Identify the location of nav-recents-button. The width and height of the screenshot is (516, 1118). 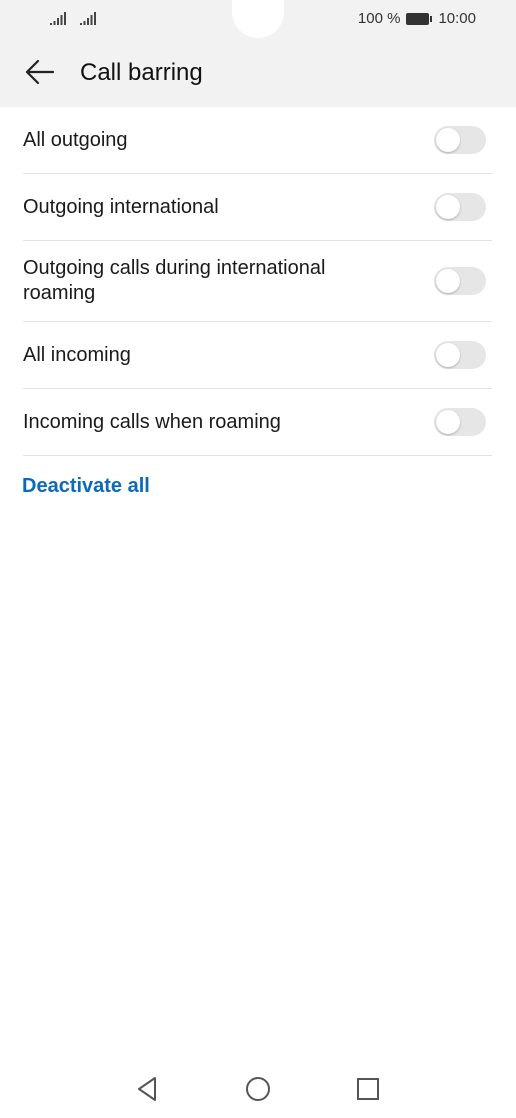
(368, 1091).